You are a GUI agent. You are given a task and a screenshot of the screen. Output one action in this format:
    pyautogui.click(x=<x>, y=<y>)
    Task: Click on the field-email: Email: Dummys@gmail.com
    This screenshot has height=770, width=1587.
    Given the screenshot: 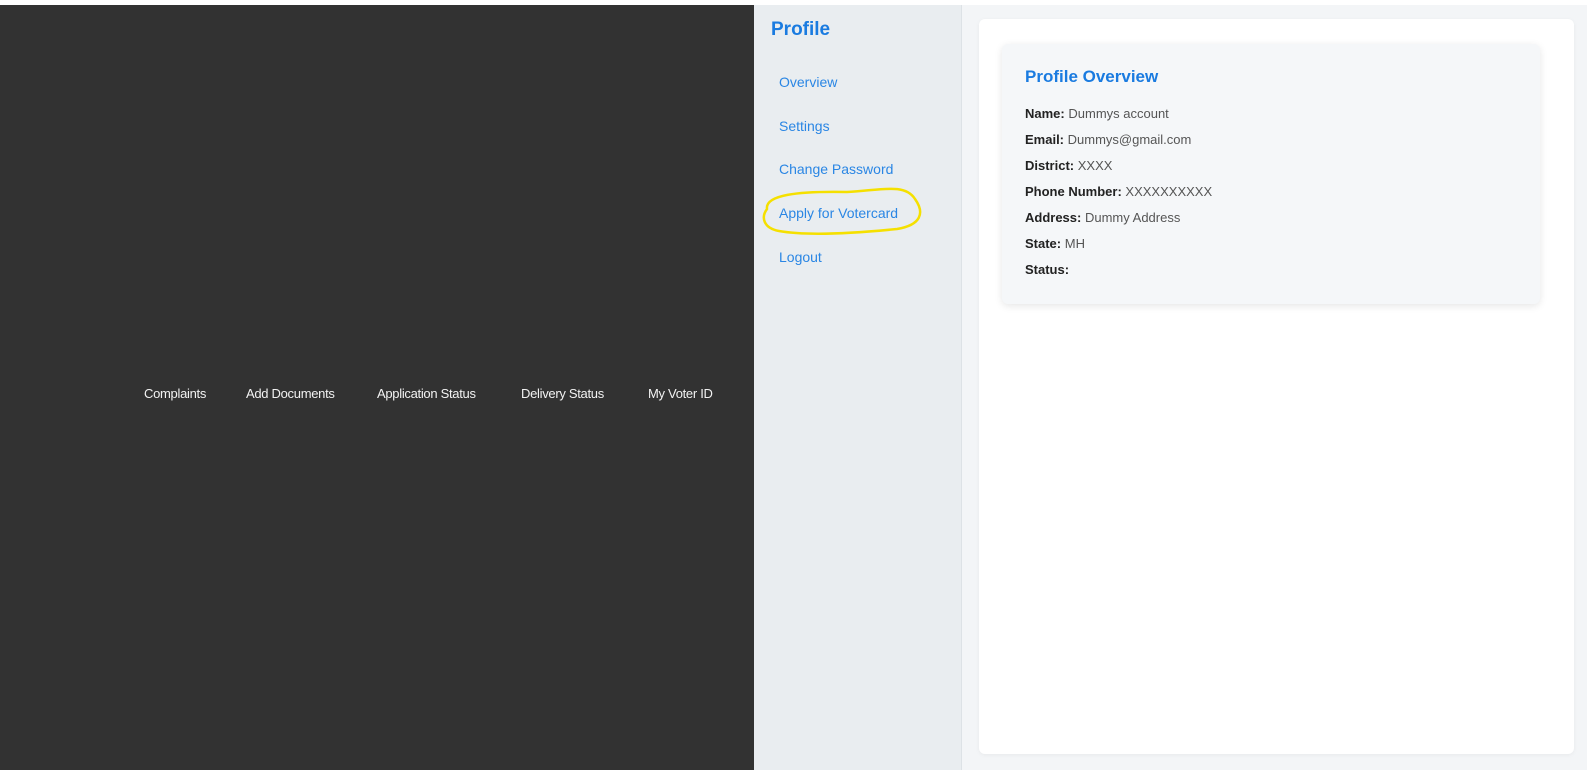 What is the action you would take?
    pyautogui.click(x=1108, y=139)
    